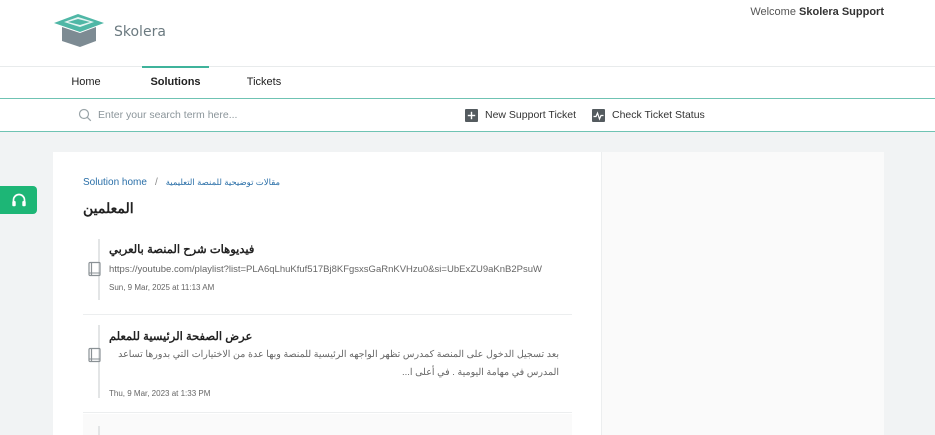  What do you see at coordinates (181, 249) in the screenshot?
I see `article-title: فيديوهات شرح المنصة بالعربي` at bounding box center [181, 249].